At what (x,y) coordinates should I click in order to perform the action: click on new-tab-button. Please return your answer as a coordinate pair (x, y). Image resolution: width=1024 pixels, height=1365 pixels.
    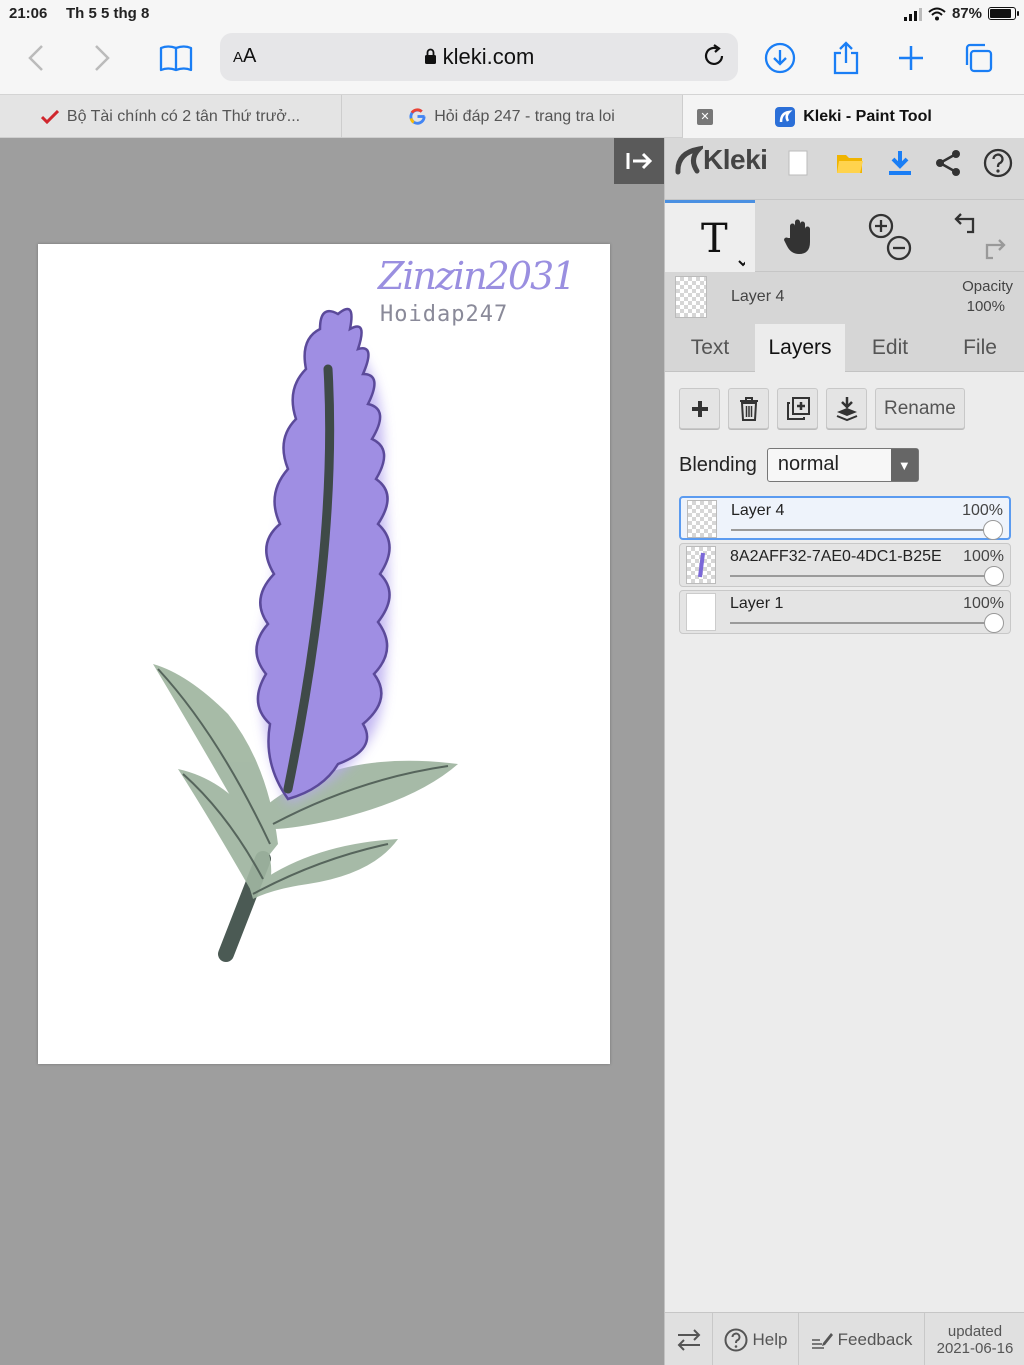
    Looking at the image, I should click on (911, 58).